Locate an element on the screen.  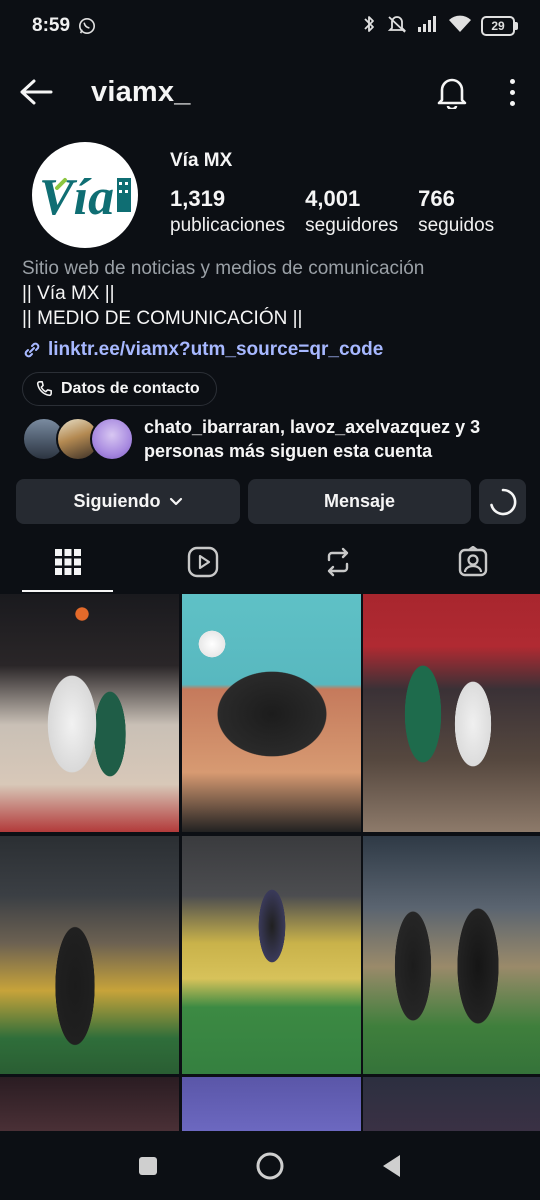
stat-label: publicaciones is located at coordinates (228, 225).